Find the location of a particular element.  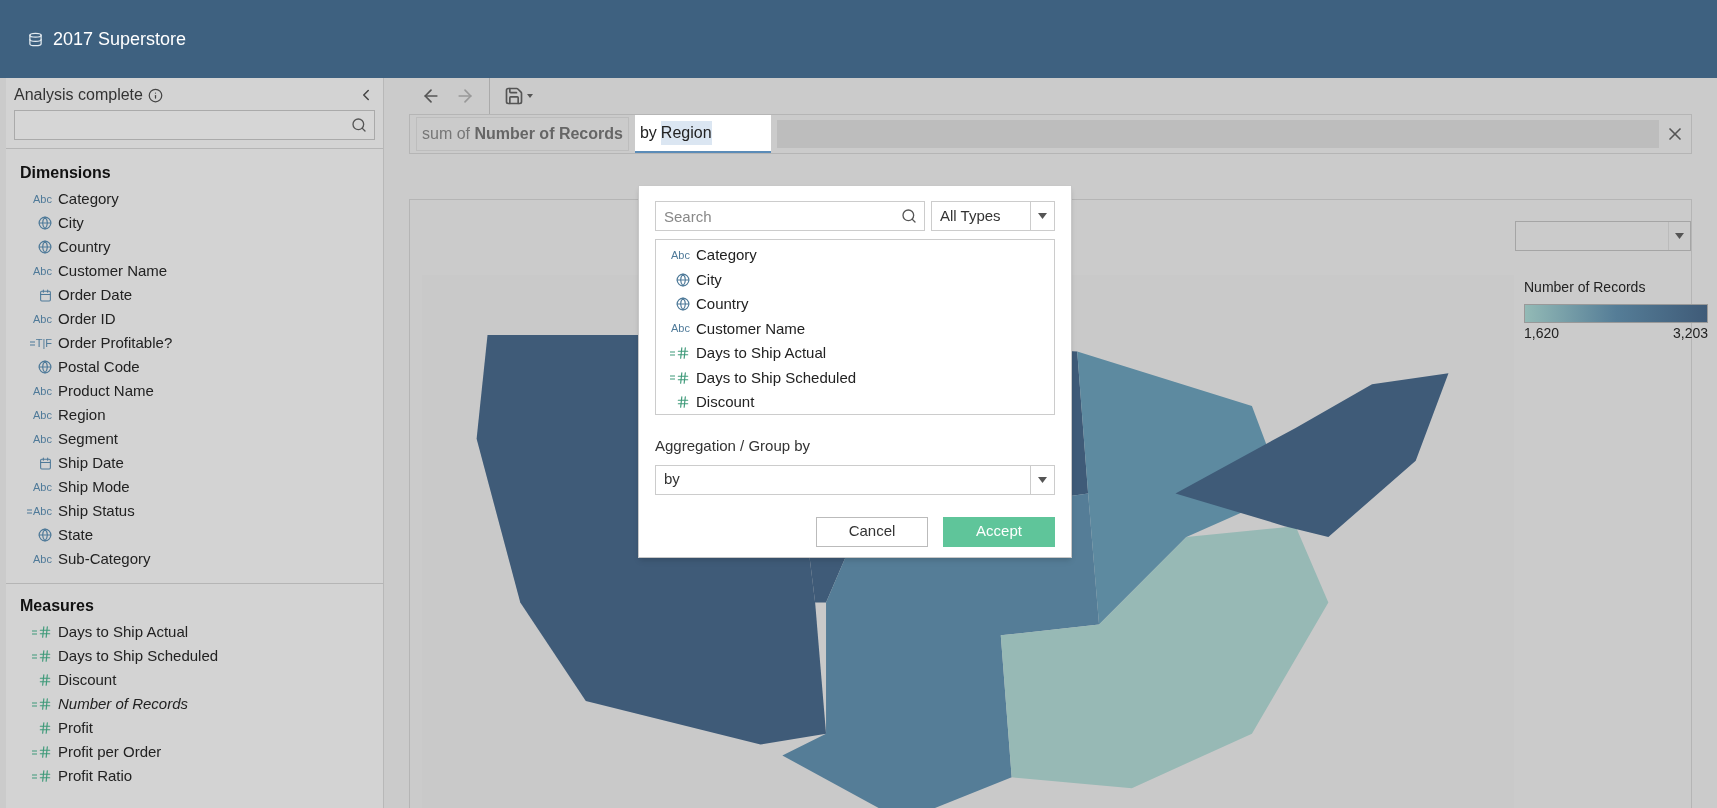

field-name: State is located at coordinates (76, 535).